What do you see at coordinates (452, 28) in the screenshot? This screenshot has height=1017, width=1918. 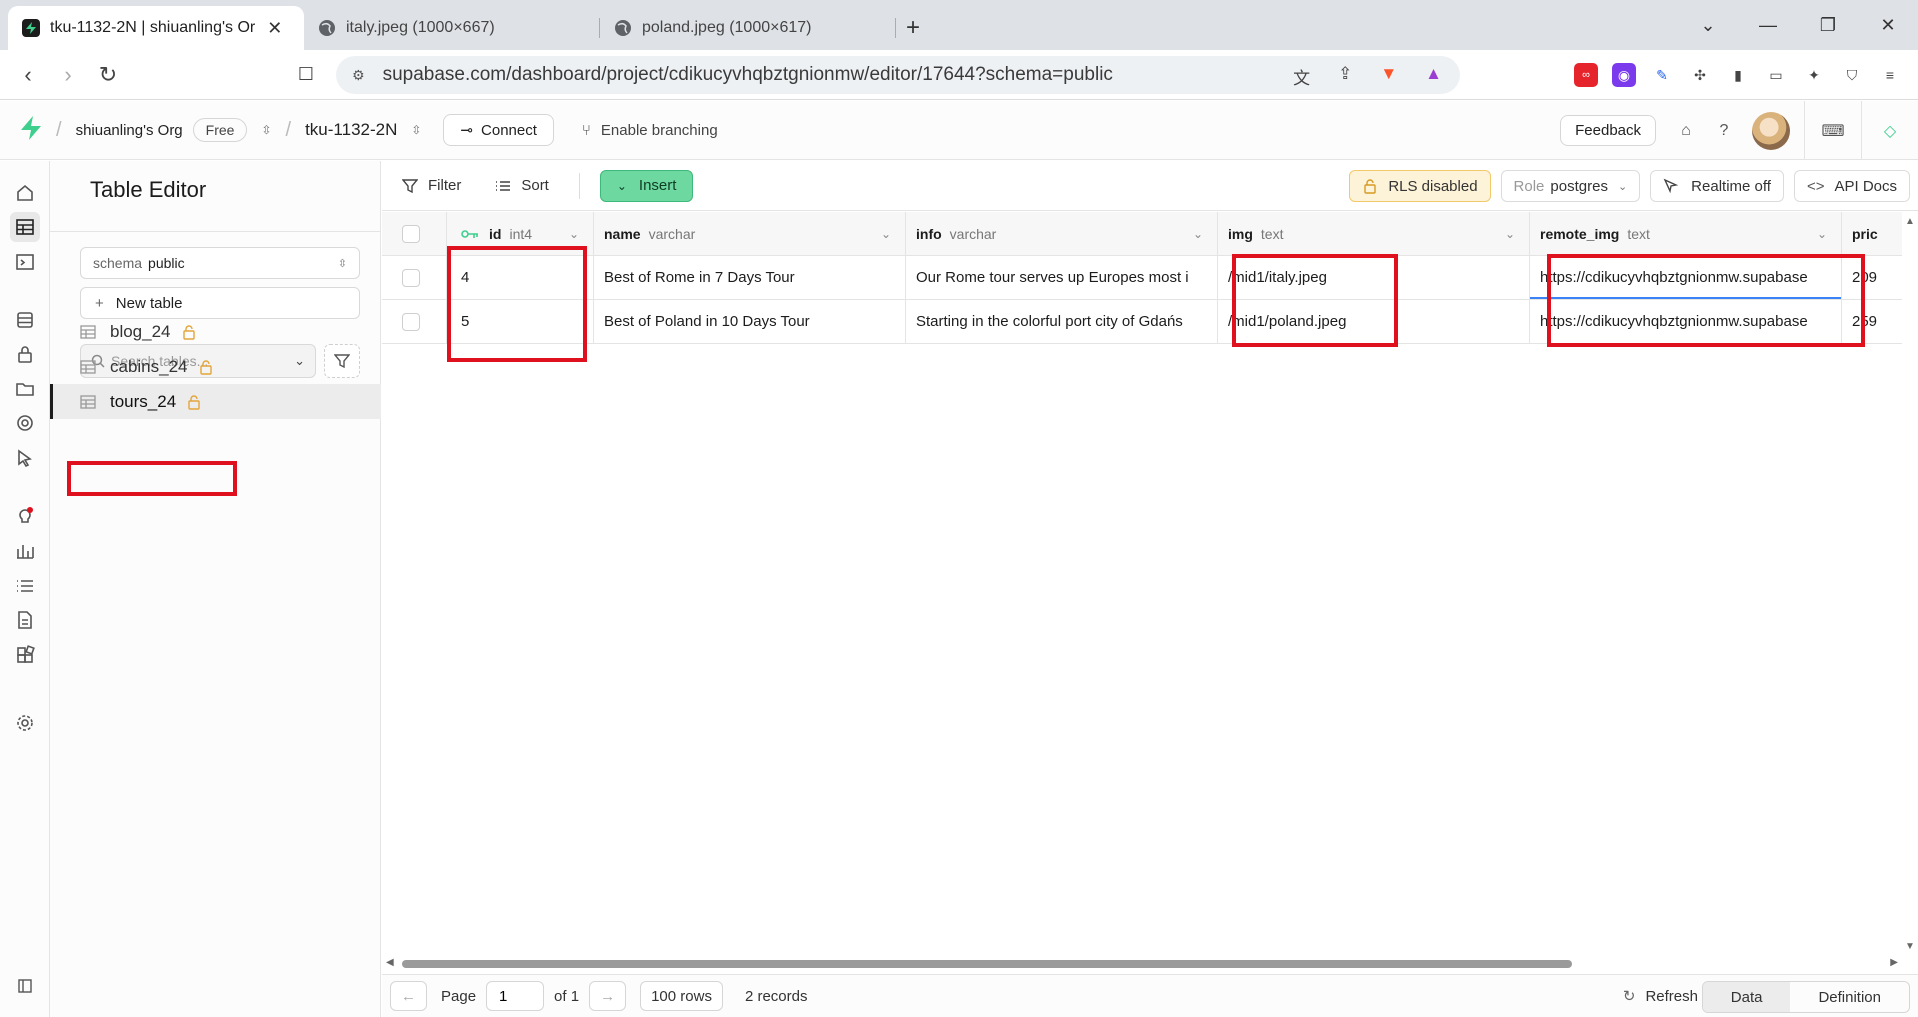 I see `browser-tab-italy: italy.jpeg (1000×667)` at bounding box center [452, 28].